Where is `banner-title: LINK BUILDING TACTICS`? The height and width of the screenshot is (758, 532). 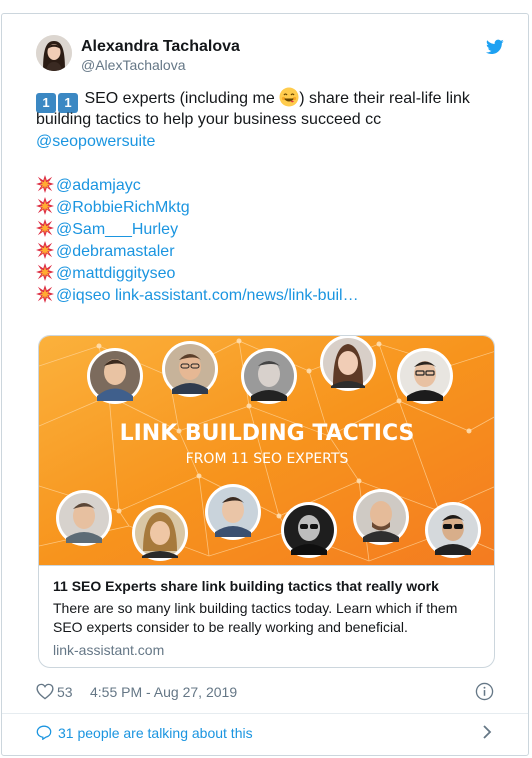
banner-title: LINK BUILDING TACTICS is located at coordinates (267, 433).